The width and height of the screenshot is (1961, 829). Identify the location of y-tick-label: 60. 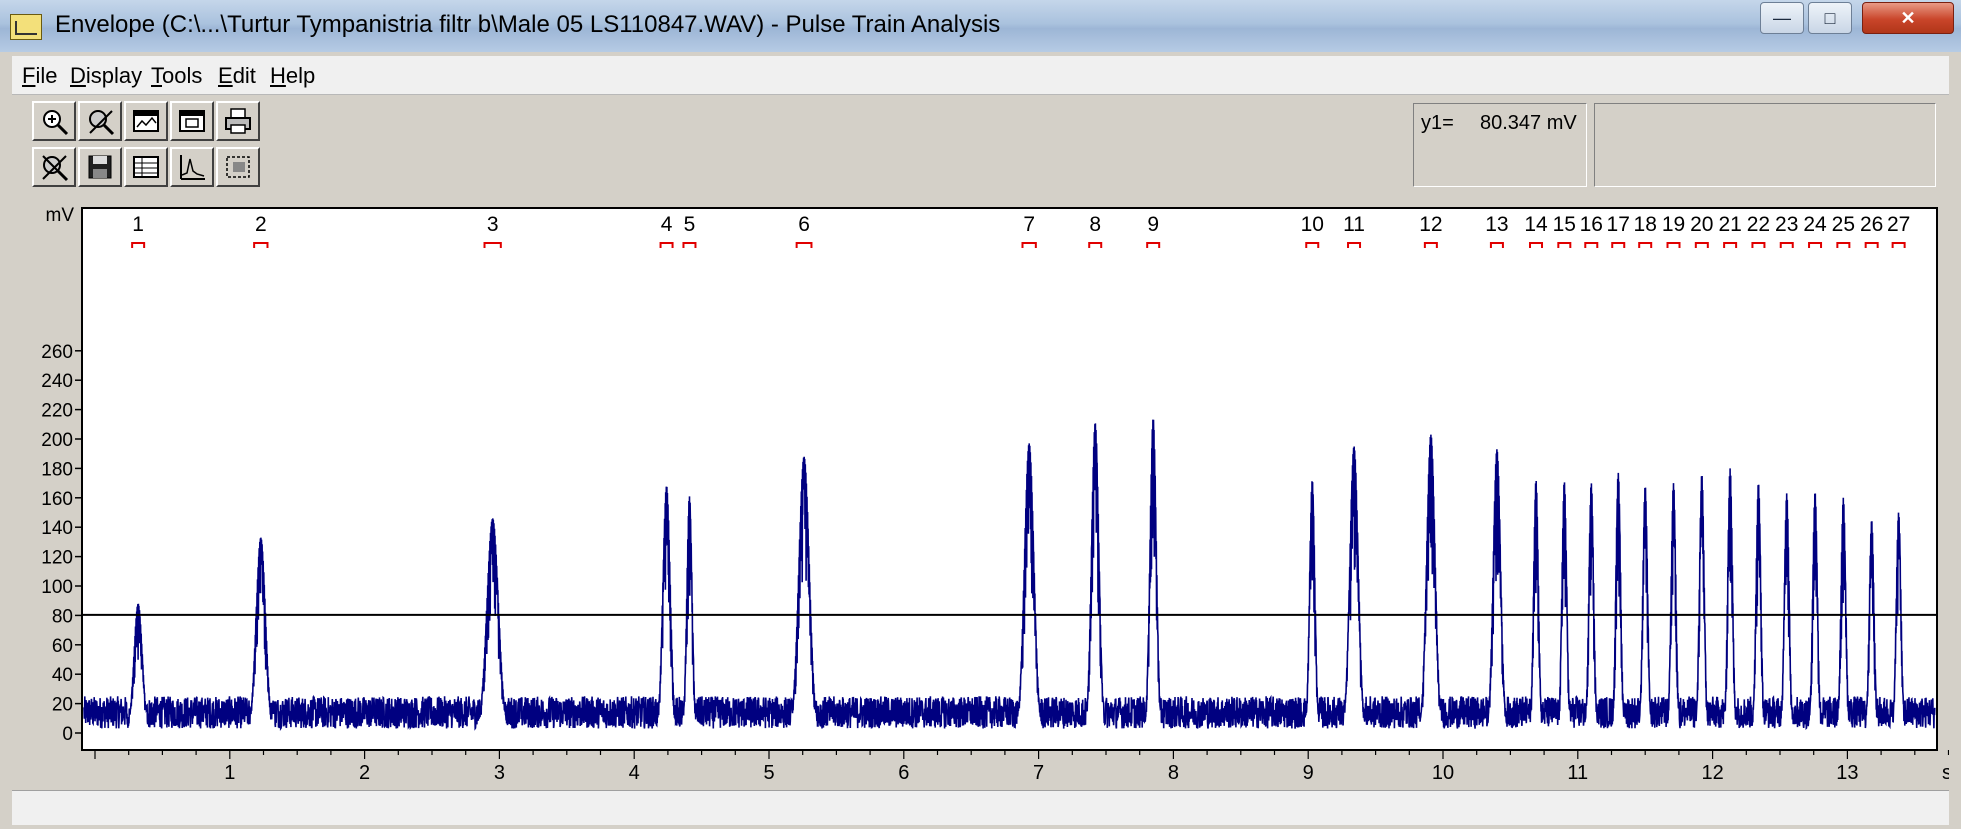
(62, 646).